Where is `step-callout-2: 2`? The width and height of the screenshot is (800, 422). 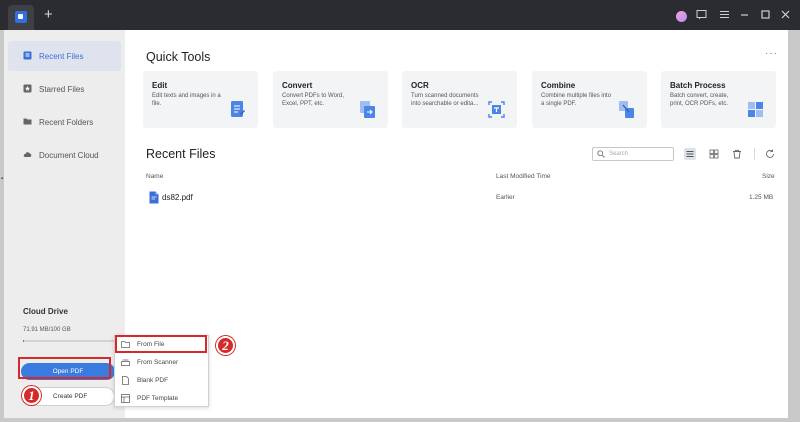
step-callout-2: 2 is located at coordinates (225, 345).